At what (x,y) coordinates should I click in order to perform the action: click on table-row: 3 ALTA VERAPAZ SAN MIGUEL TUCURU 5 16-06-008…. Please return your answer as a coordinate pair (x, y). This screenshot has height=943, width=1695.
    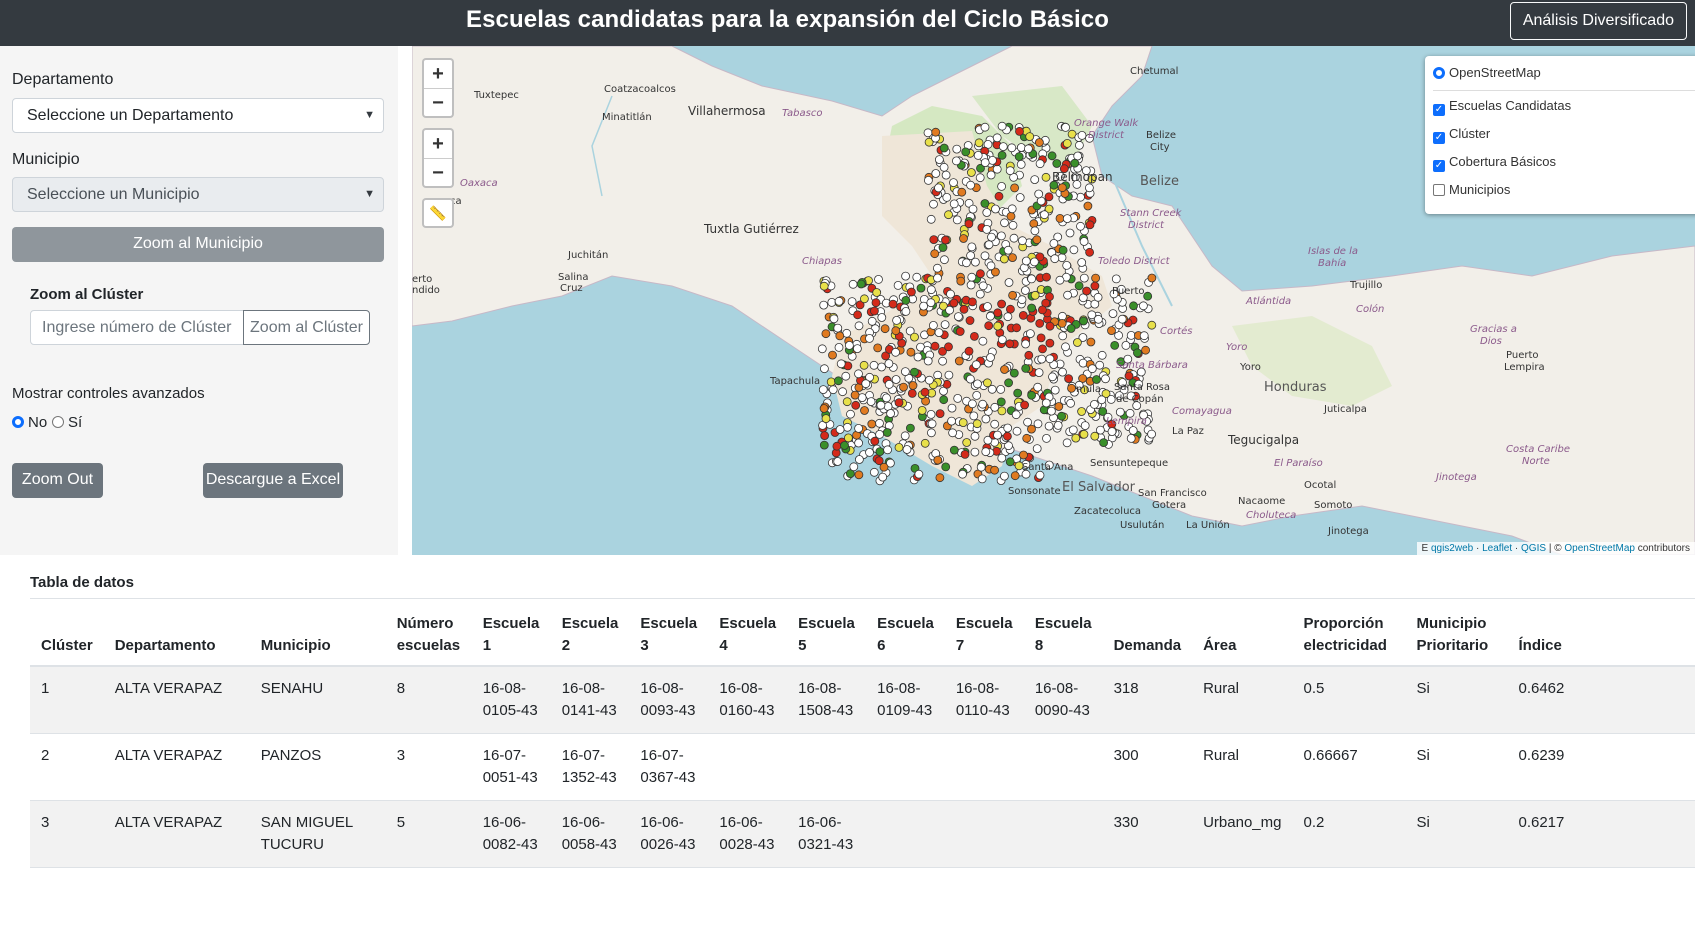
    Looking at the image, I should click on (862, 834).